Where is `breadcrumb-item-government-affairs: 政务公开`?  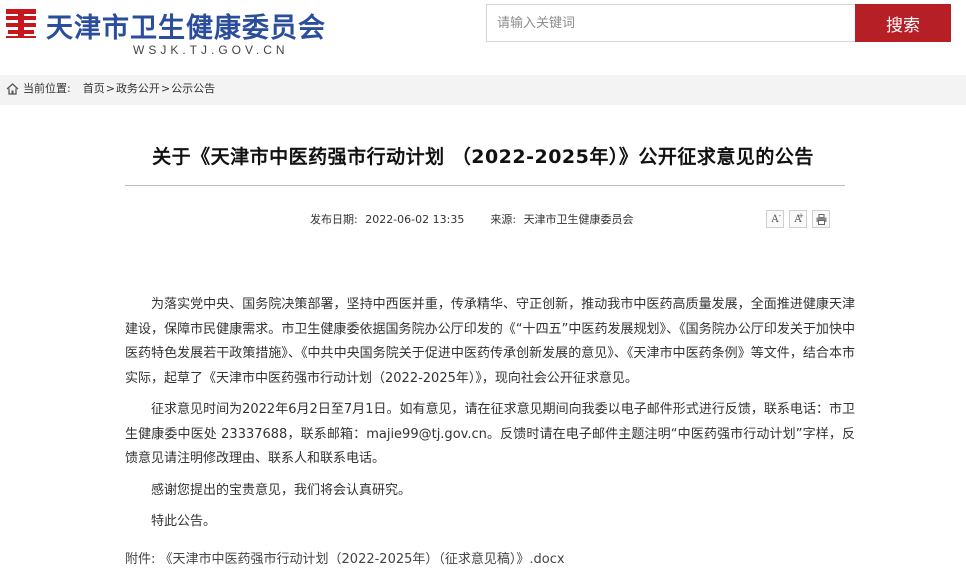 breadcrumb-item-government-affairs: 政务公开 is located at coordinates (138, 89).